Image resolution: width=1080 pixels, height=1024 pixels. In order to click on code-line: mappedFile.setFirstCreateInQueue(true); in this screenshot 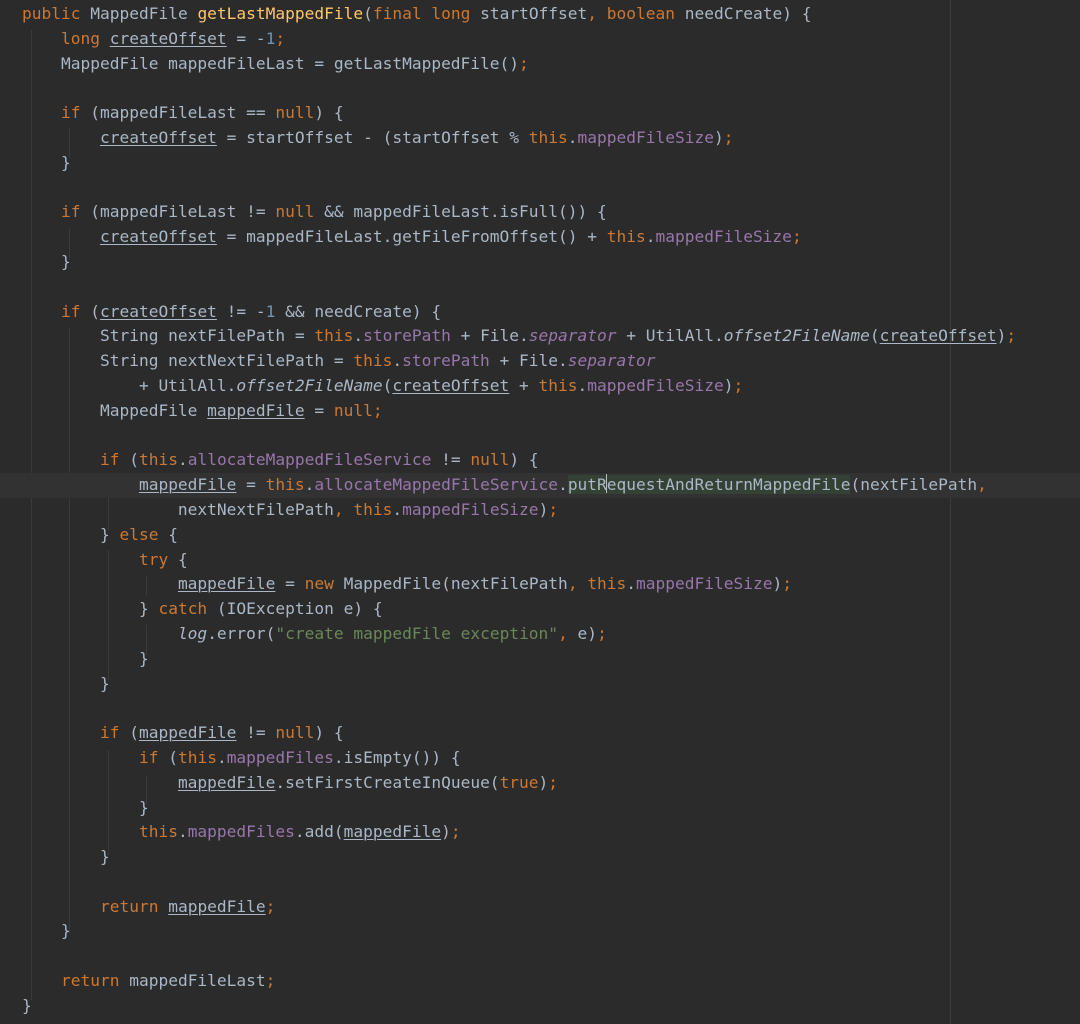, I will do `click(551, 783)`.